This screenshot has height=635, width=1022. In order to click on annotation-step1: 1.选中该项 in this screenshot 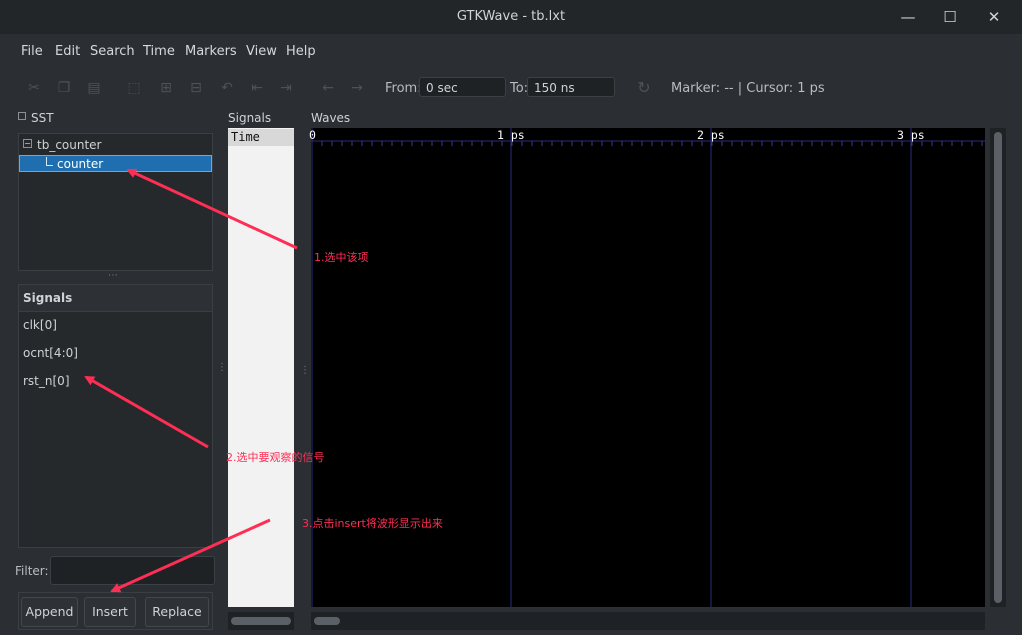, I will do `click(341, 257)`.